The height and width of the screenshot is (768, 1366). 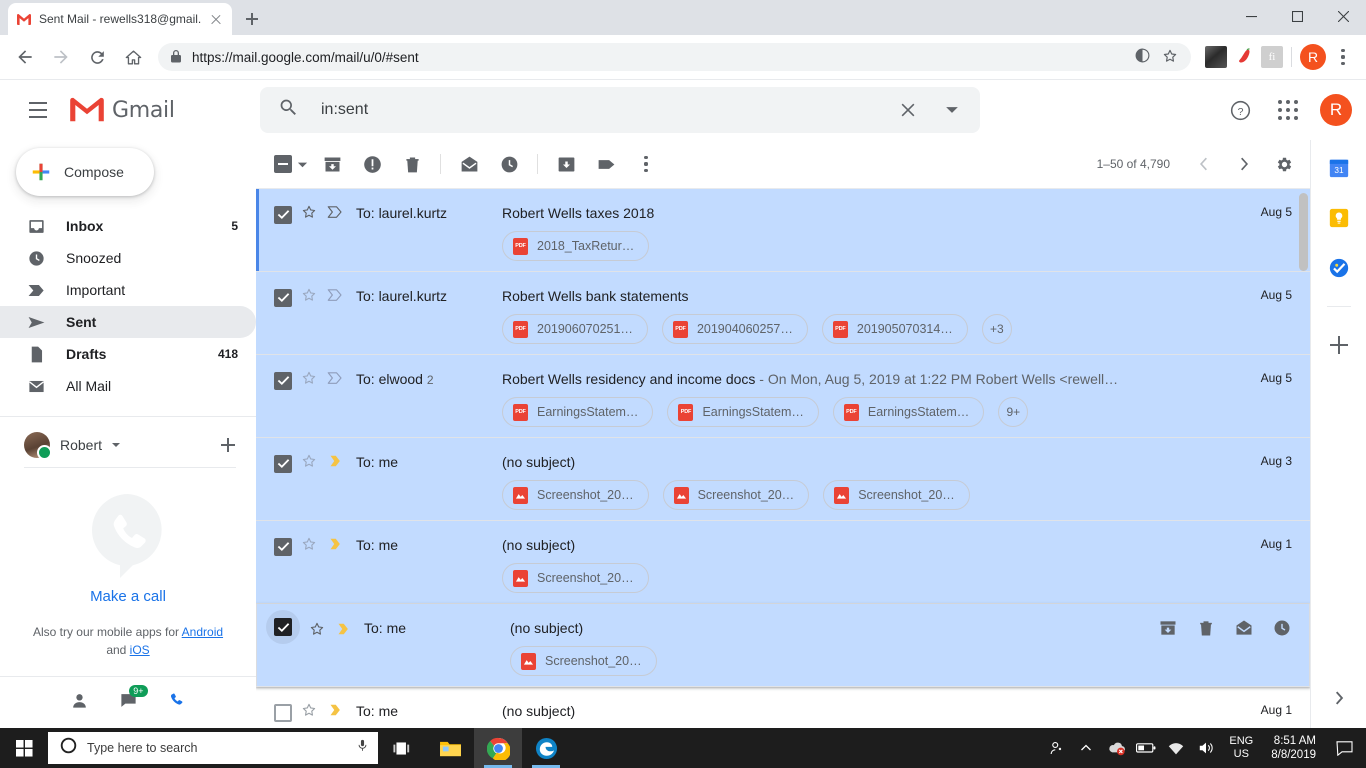 I want to click on language-indicator: ENG US, so click(x=1241, y=748).